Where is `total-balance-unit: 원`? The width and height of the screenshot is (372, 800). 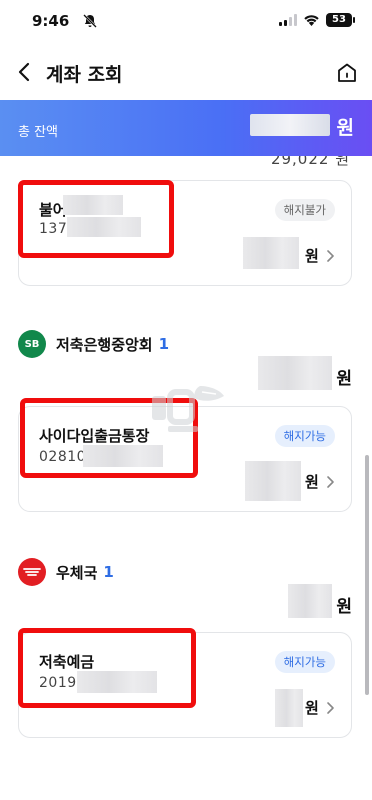
total-balance-unit: 원 is located at coordinates (345, 128).